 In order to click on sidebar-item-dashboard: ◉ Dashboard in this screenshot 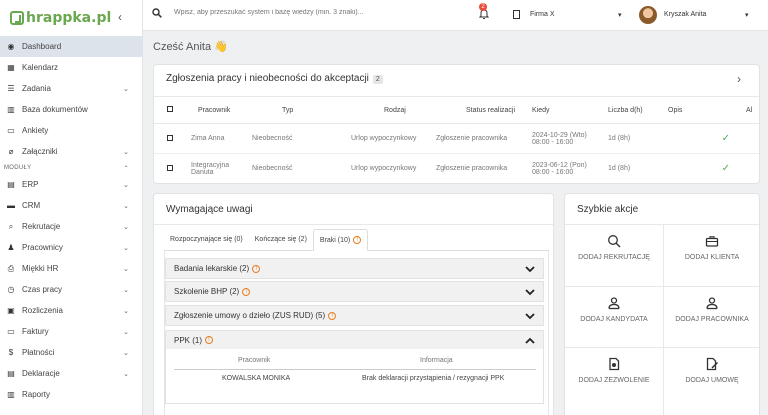, I will do `click(71, 46)`.